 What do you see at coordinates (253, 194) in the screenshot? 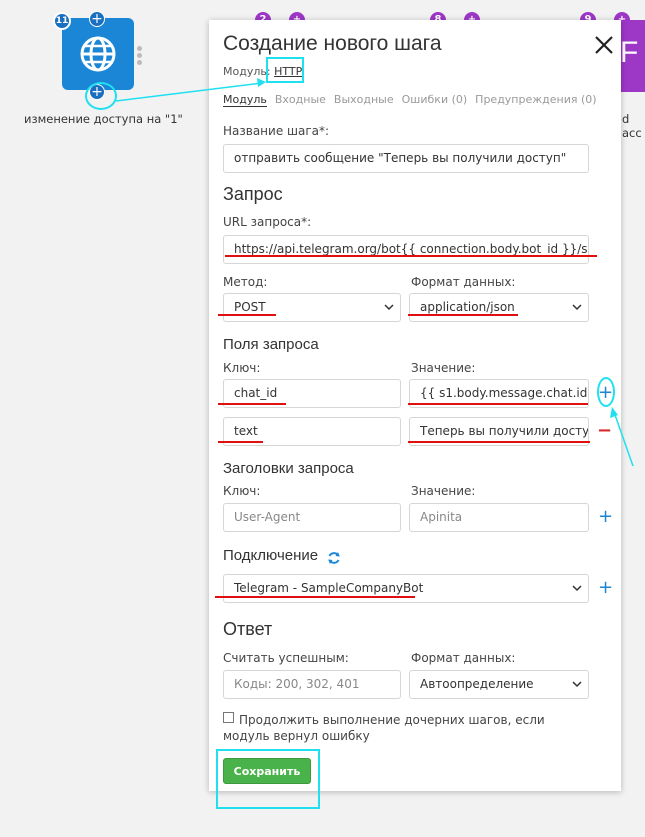
I see `request-section-title: Запрос` at bounding box center [253, 194].